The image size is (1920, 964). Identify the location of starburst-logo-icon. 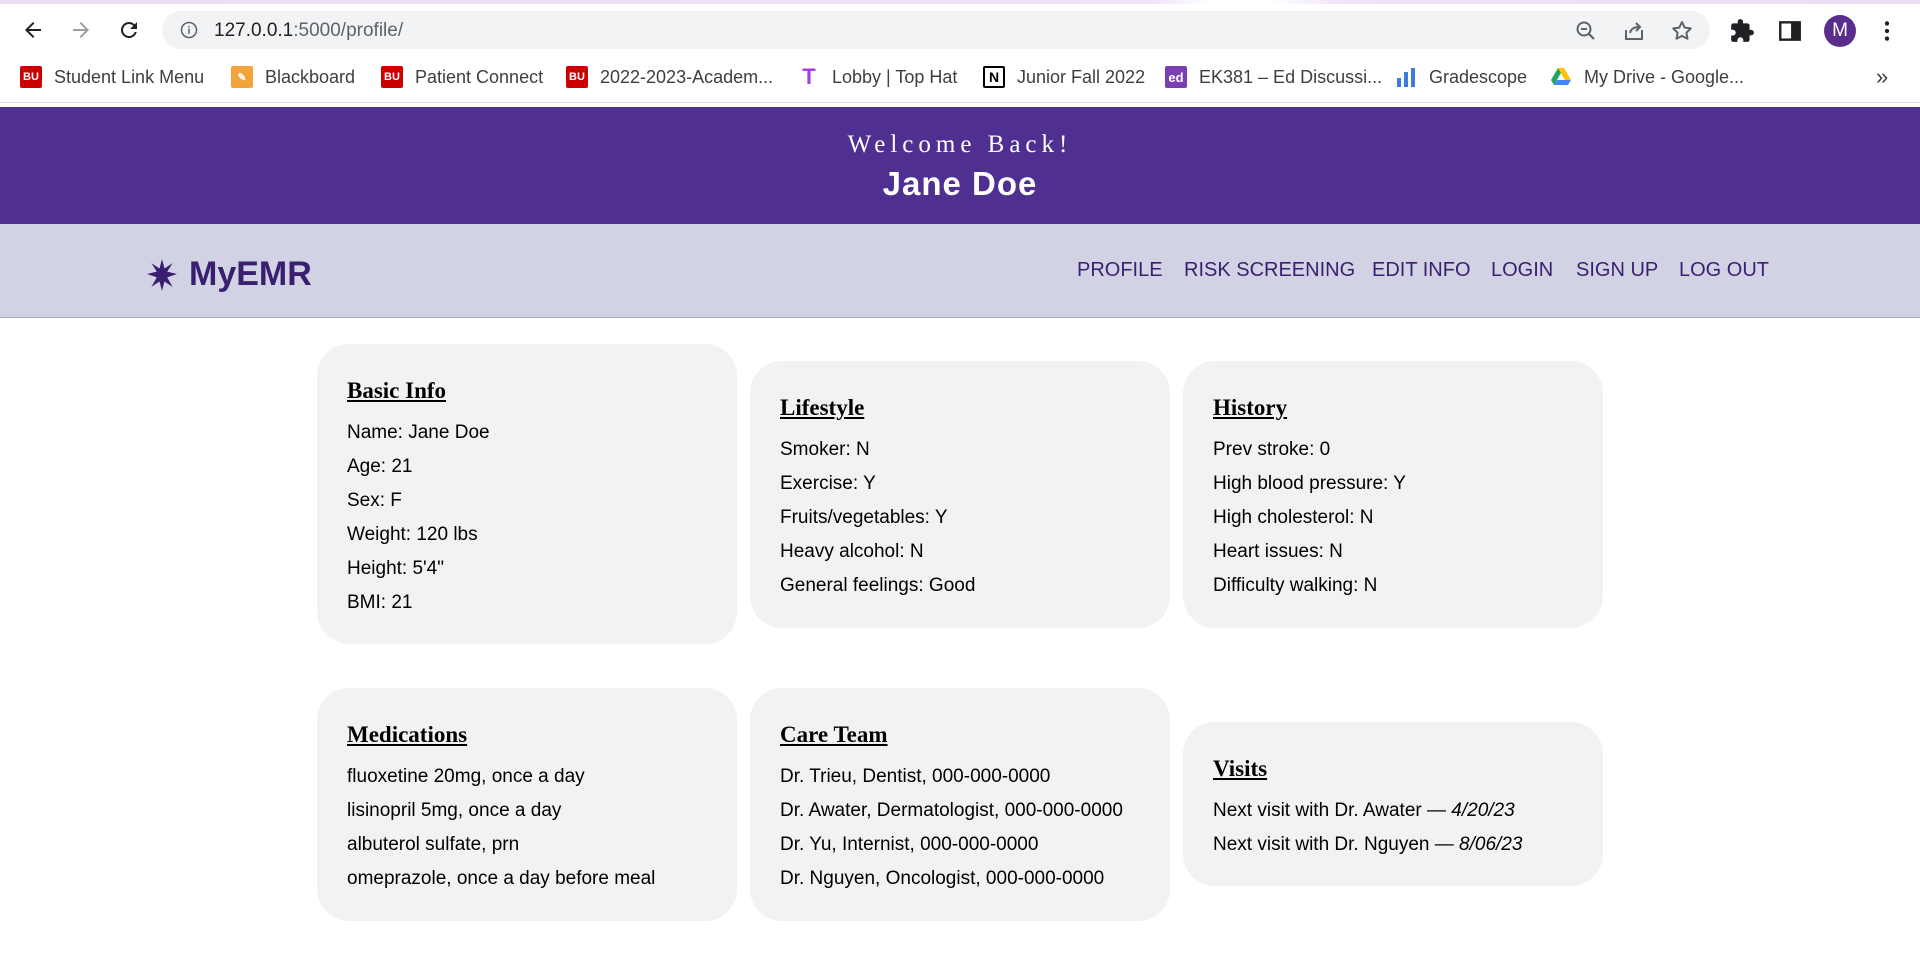
(162, 274).